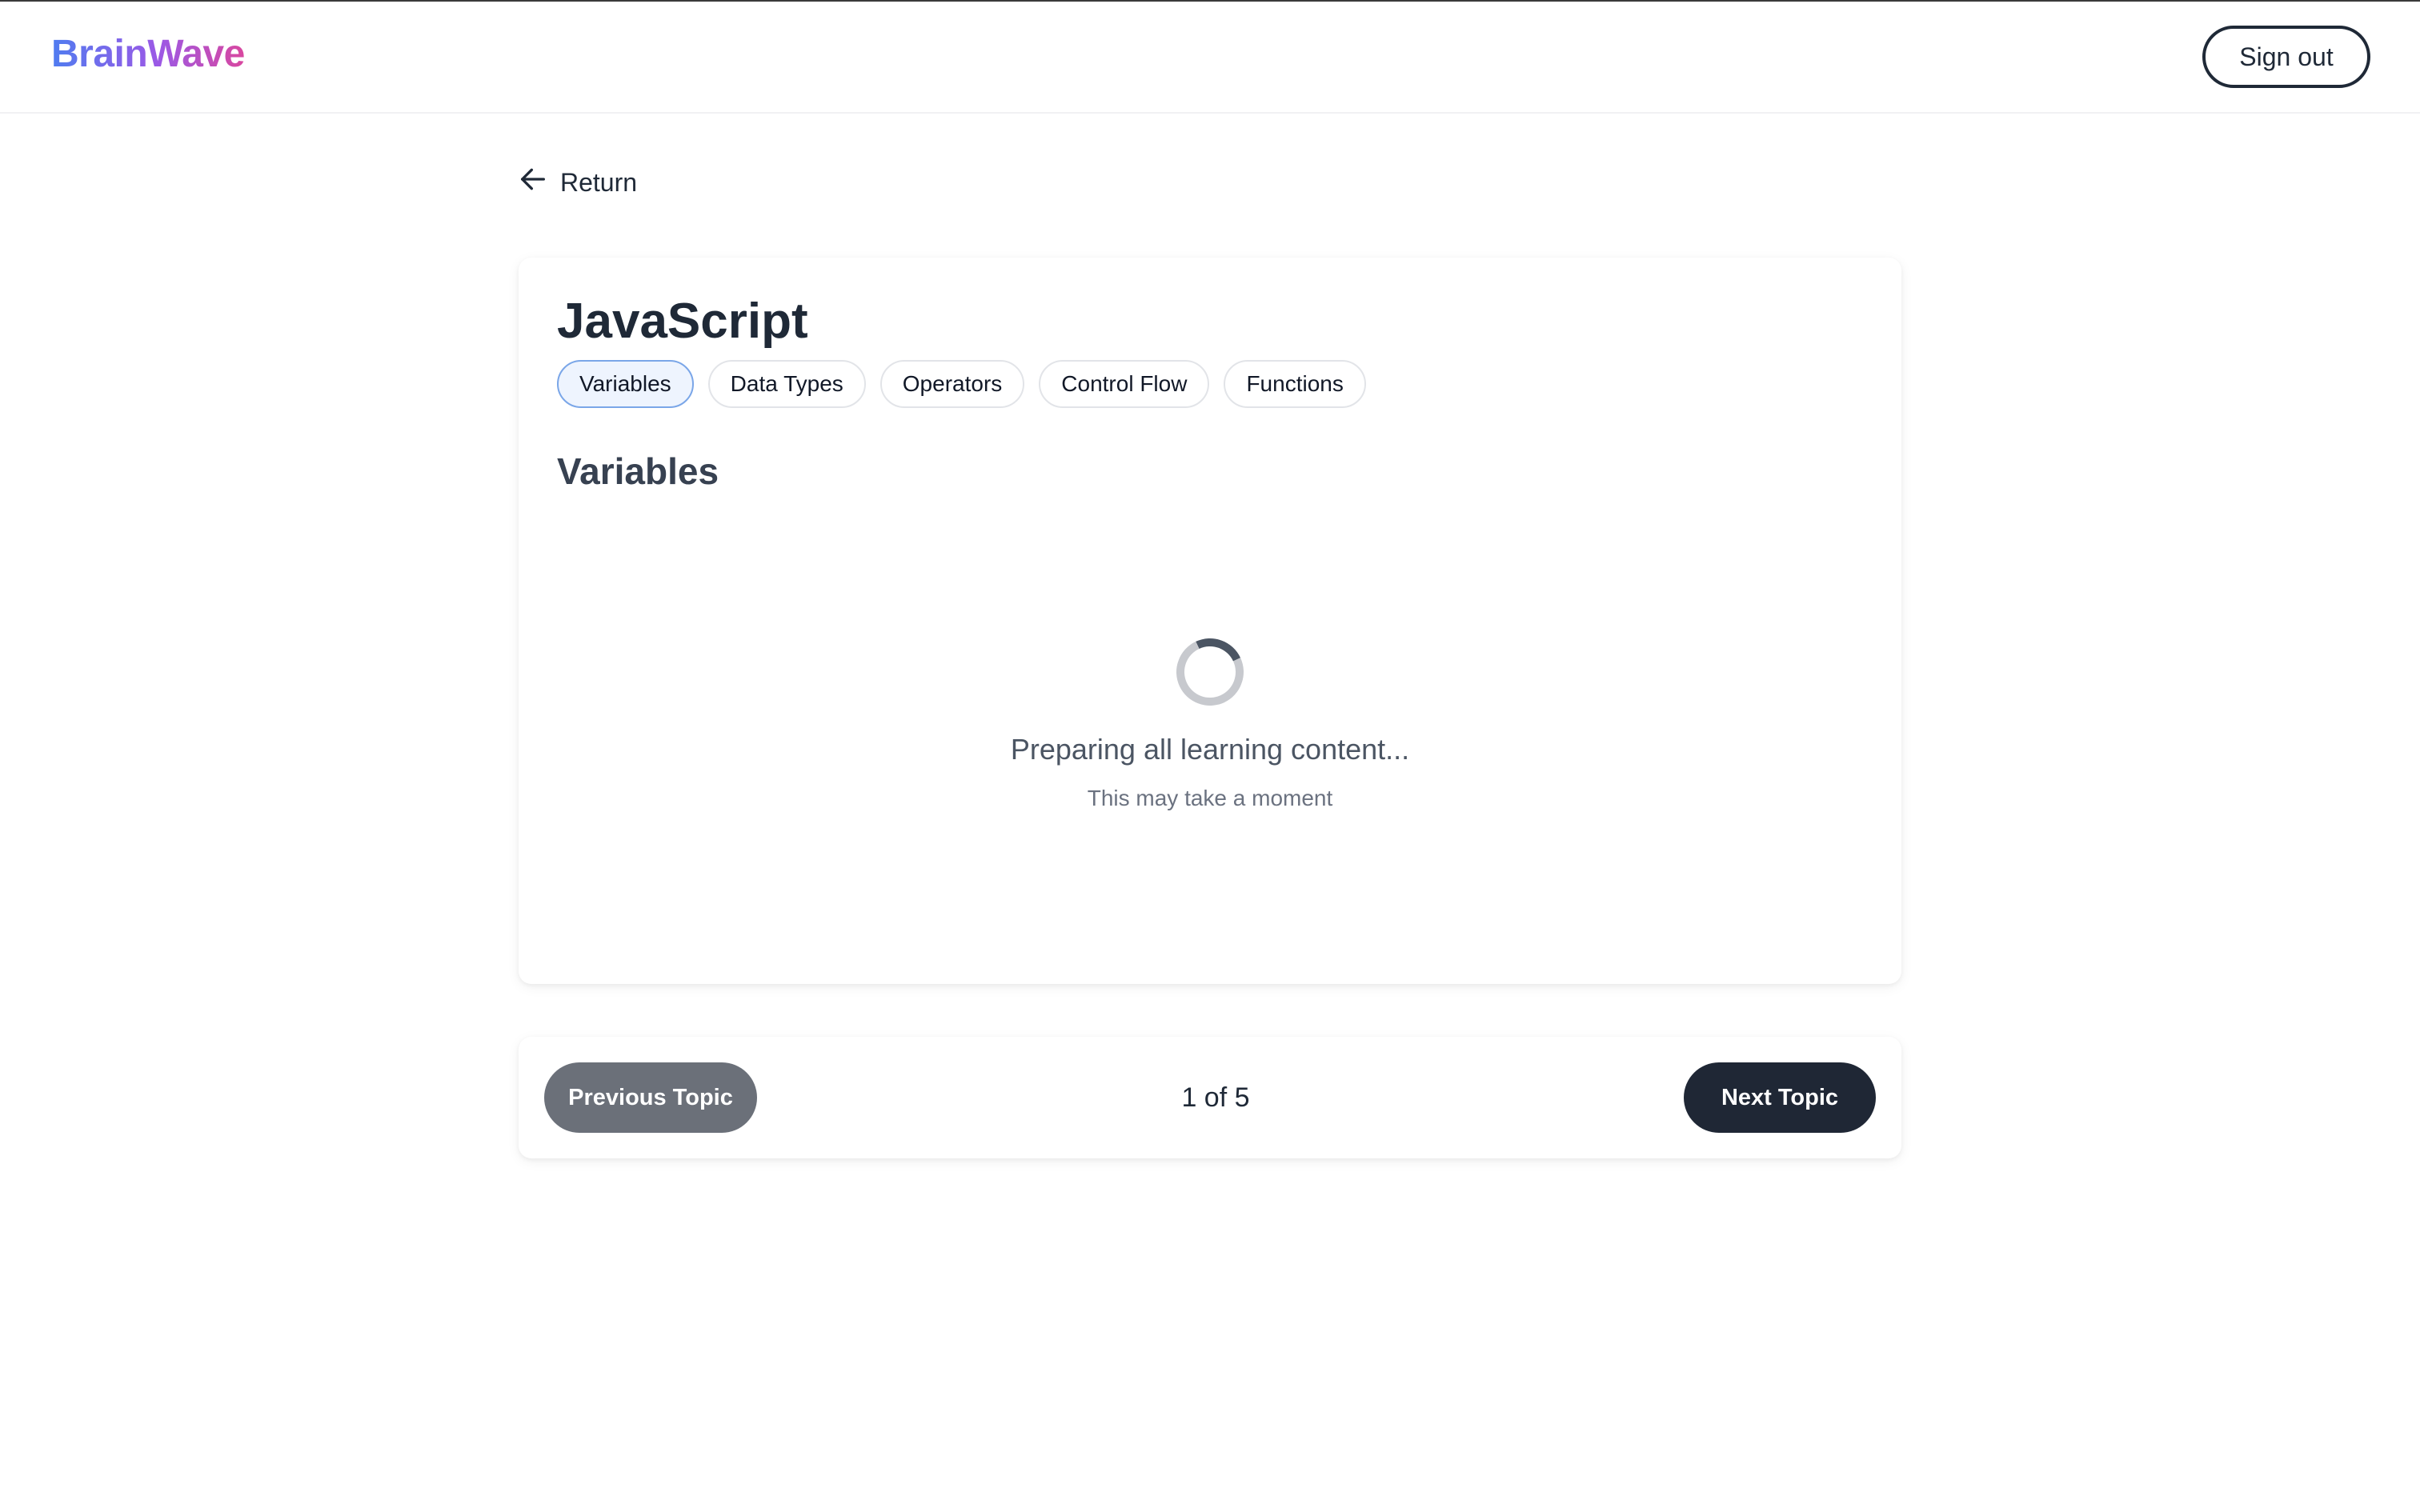  Describe the element at coordinates (1210, 672) in the screenshot. I see `loading-spinner-icon` at that location.